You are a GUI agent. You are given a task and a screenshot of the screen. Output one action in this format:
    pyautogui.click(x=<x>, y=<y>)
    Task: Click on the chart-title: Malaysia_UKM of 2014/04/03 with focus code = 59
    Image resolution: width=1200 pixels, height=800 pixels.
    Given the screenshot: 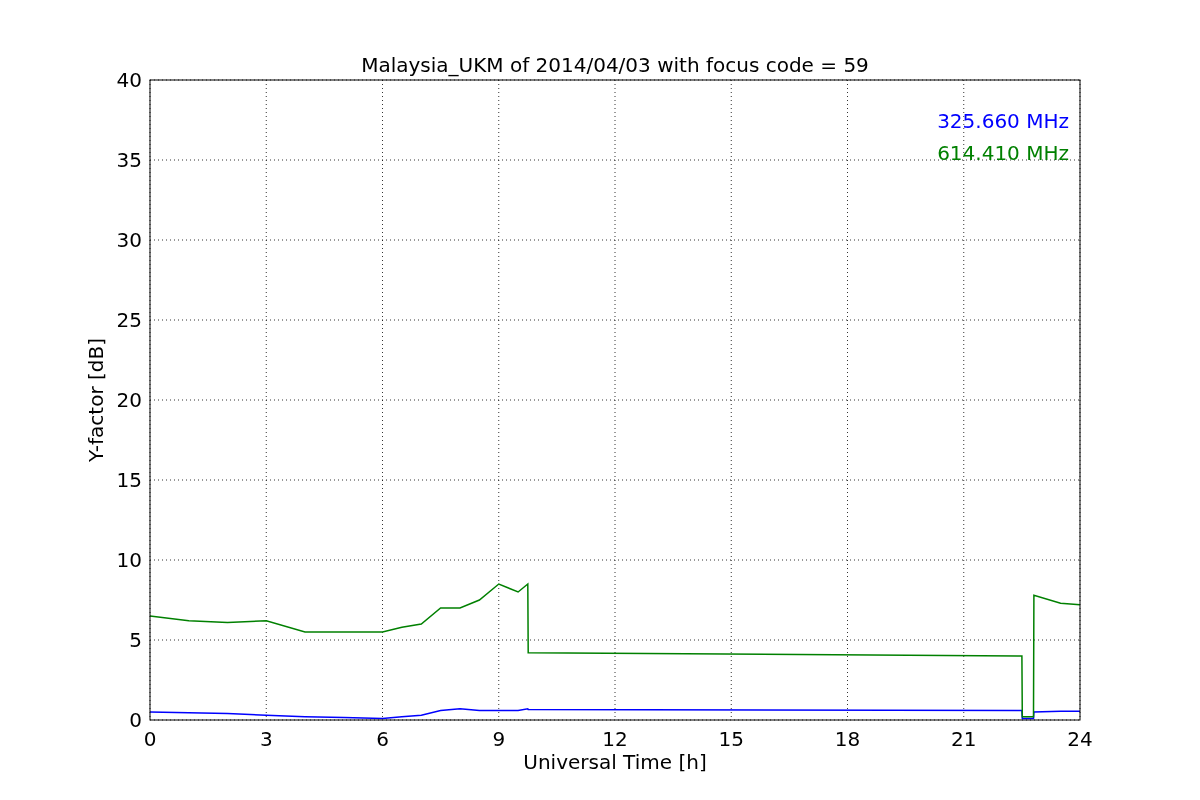 What is the action you would take?
    pyautogui.click(x=615, y=65)
    